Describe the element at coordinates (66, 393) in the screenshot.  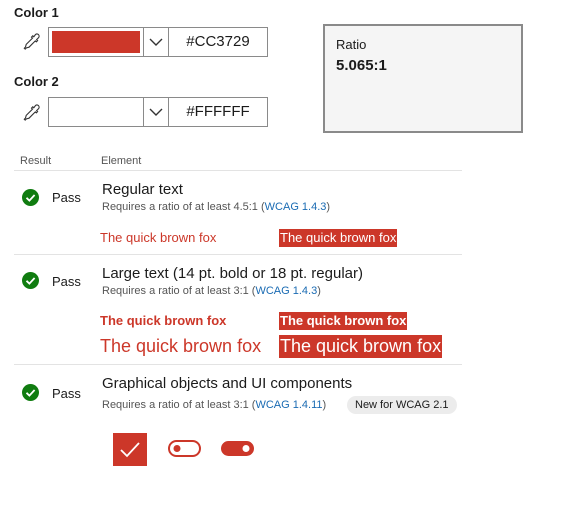
I see `row3-status: Pass` at that location.